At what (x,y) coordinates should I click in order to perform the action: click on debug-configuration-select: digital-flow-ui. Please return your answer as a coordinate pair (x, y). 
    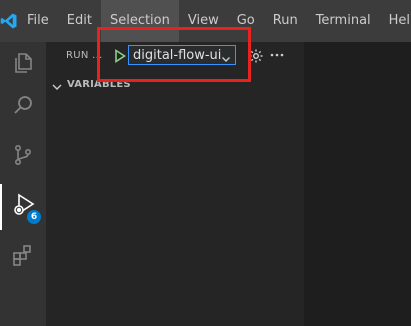
    Looking at the image, I should click on (182, 55).